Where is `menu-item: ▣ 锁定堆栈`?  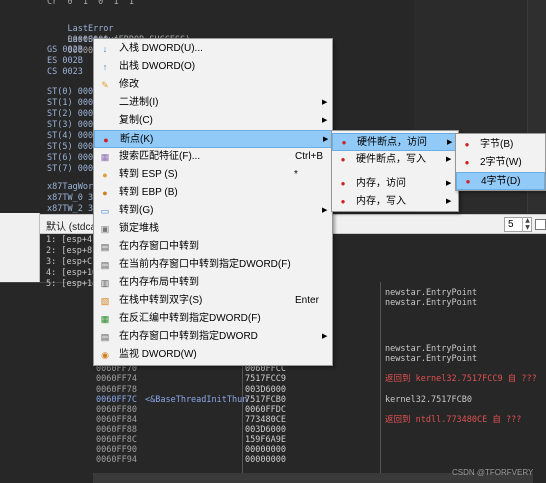 menu-item: ▣ 锁定堆栈 is located at coordinates (213, 229).